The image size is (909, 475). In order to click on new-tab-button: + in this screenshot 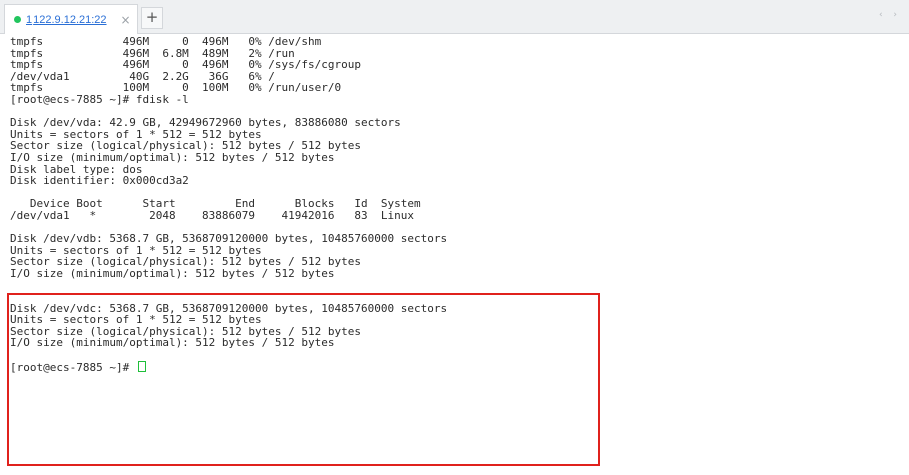, I will do `click(152, 18)`.